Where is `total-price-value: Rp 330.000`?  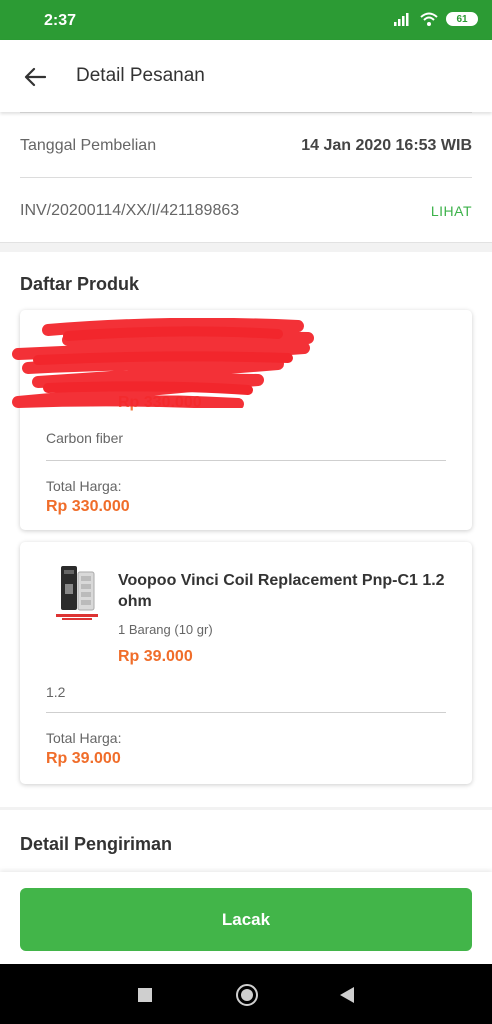 total-price-value: Rp 330.000 is located at coordinates (88, 506).